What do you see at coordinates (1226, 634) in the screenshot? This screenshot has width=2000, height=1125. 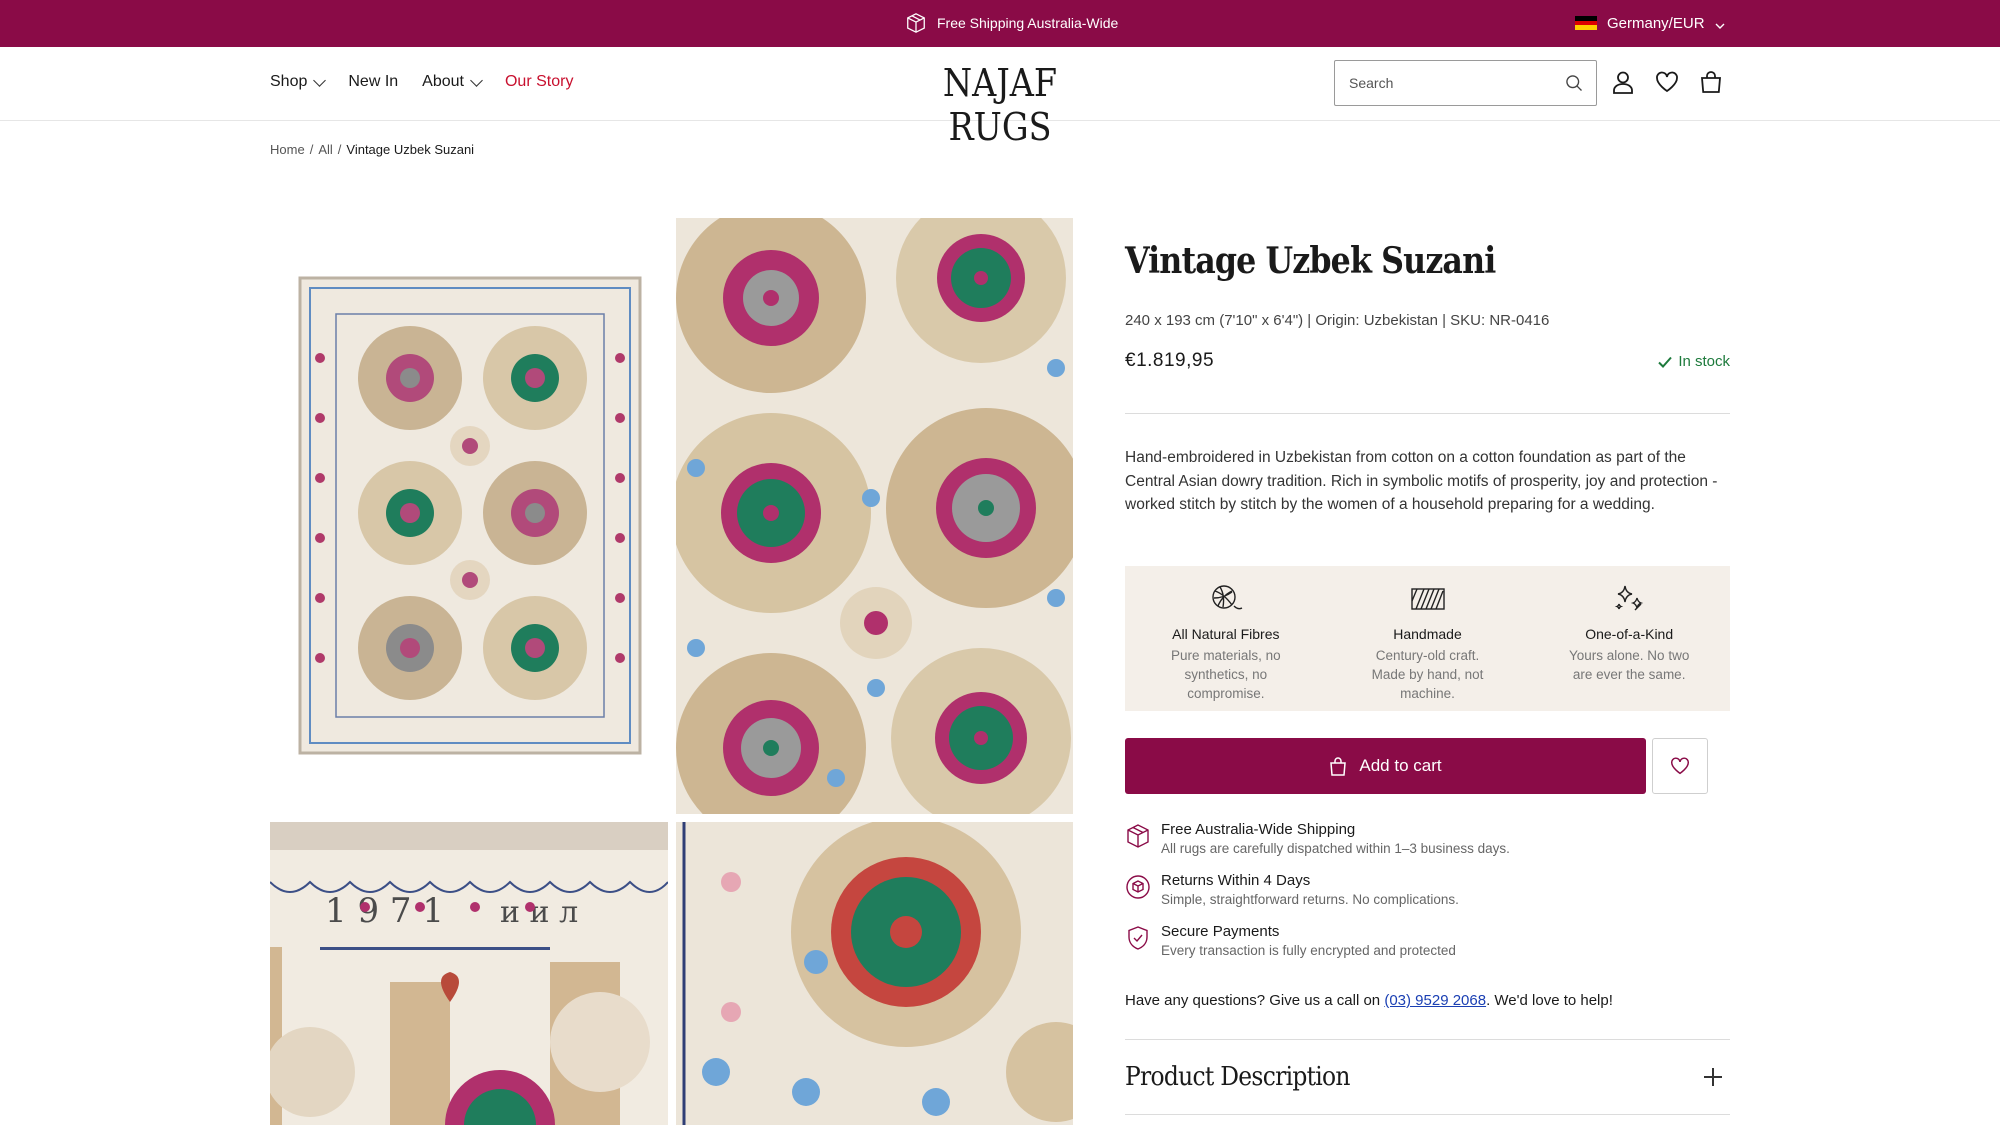 I see `feature-title: All Natural Fibres` at bounding box center [1226, 634].